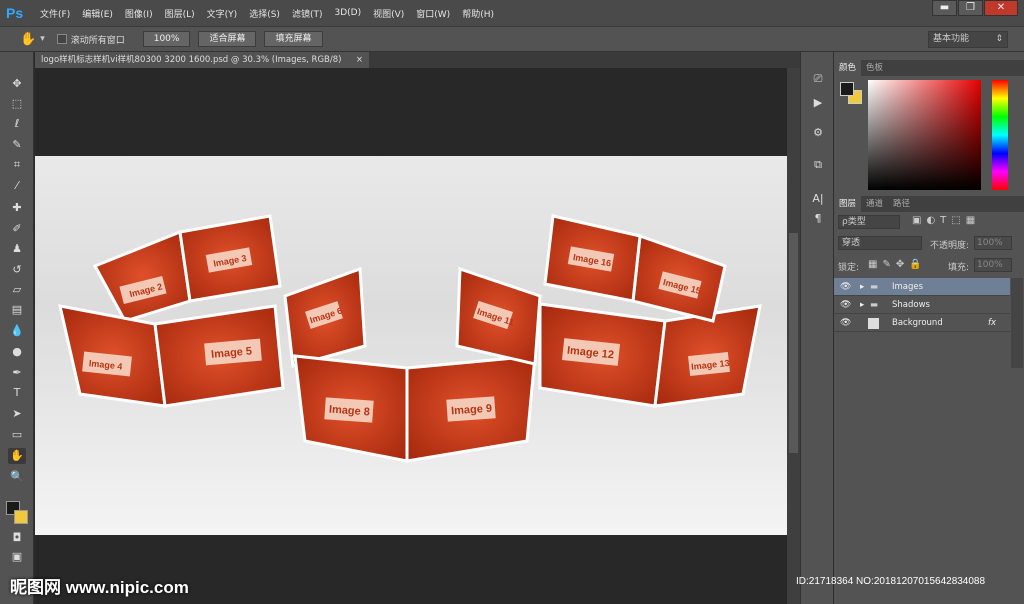 This screenshot has height=604, width=1024. What do you see at coordinates (818, 219) in the screenshot?
I see `paragraph-icon: ¶` at bounding box center [818, 219].